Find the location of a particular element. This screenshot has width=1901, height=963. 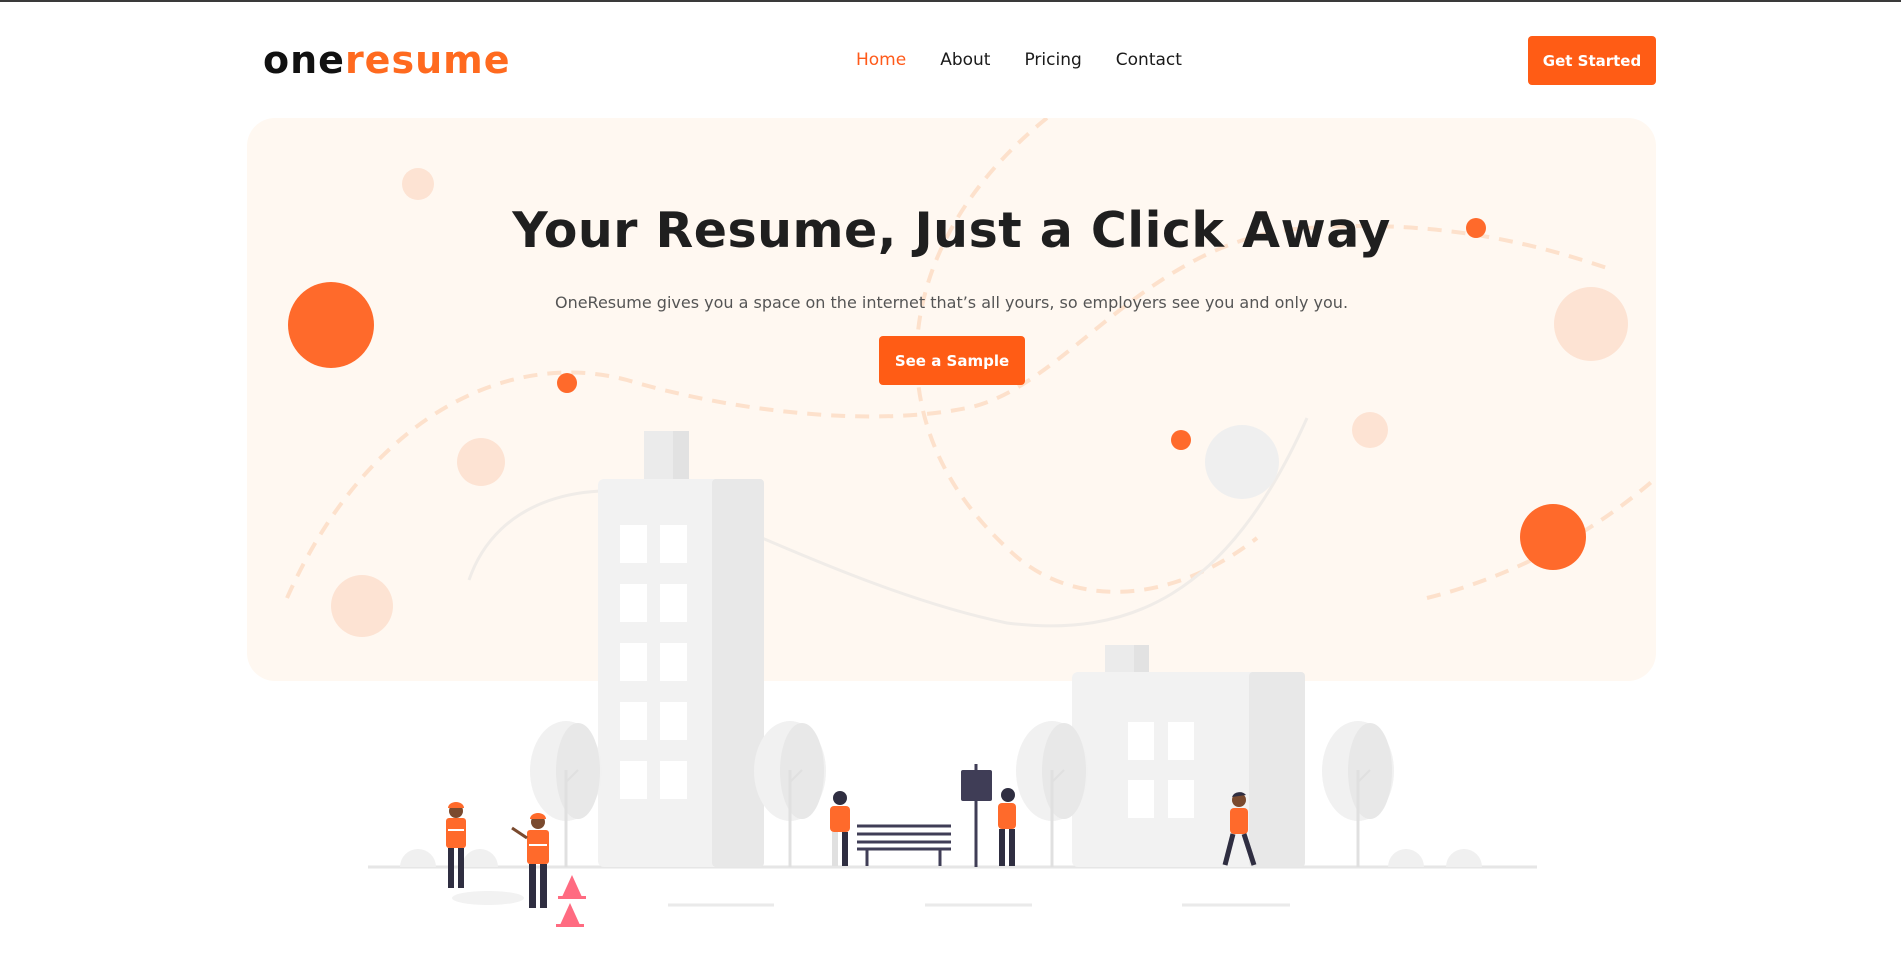

see-sample-button: See a Sample is located at coordinates (952, 360).